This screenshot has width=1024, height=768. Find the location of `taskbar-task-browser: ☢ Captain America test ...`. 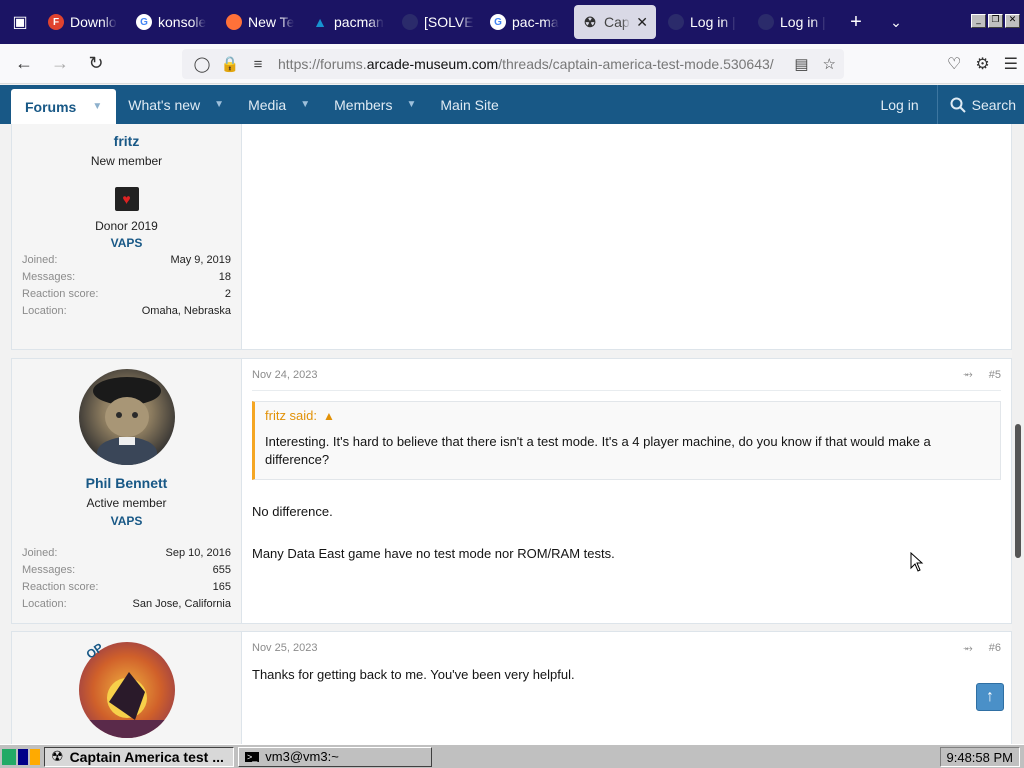

taskbar-task-browser: ☢ Captain America test ... is located at coordinates (139, 756).